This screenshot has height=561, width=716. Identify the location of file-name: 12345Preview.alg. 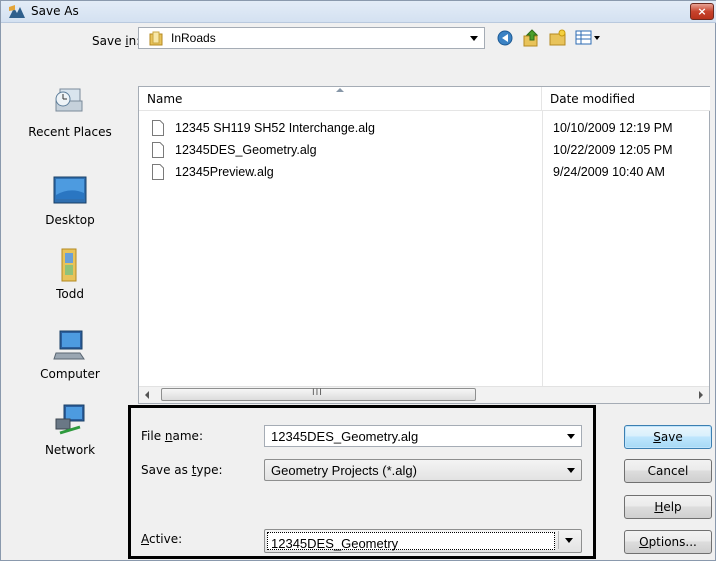
(224, 172).